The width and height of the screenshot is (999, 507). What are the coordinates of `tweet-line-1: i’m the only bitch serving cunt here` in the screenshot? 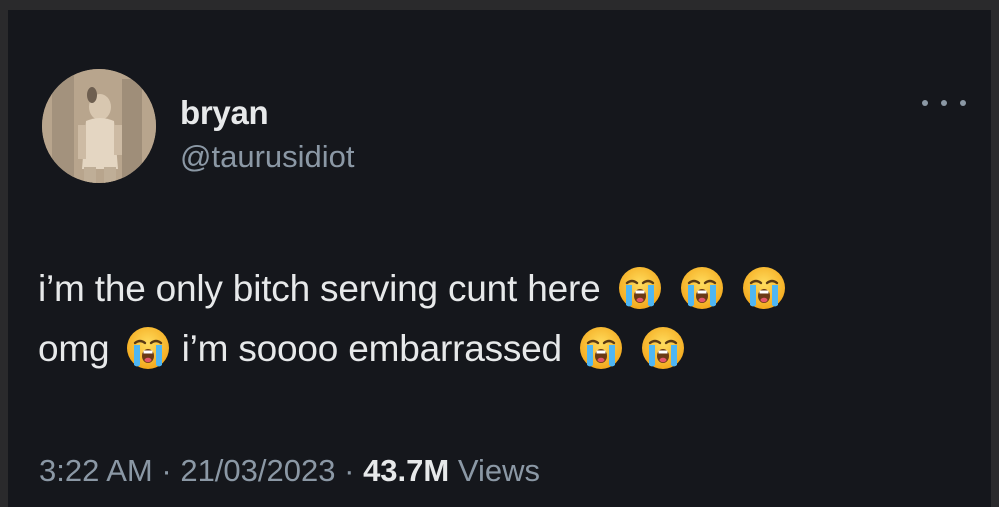 It's located at (503, 289).